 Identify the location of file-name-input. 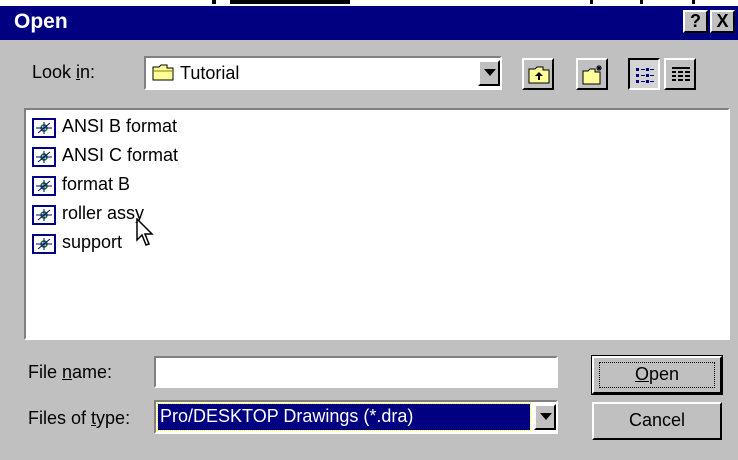
(356, 372).